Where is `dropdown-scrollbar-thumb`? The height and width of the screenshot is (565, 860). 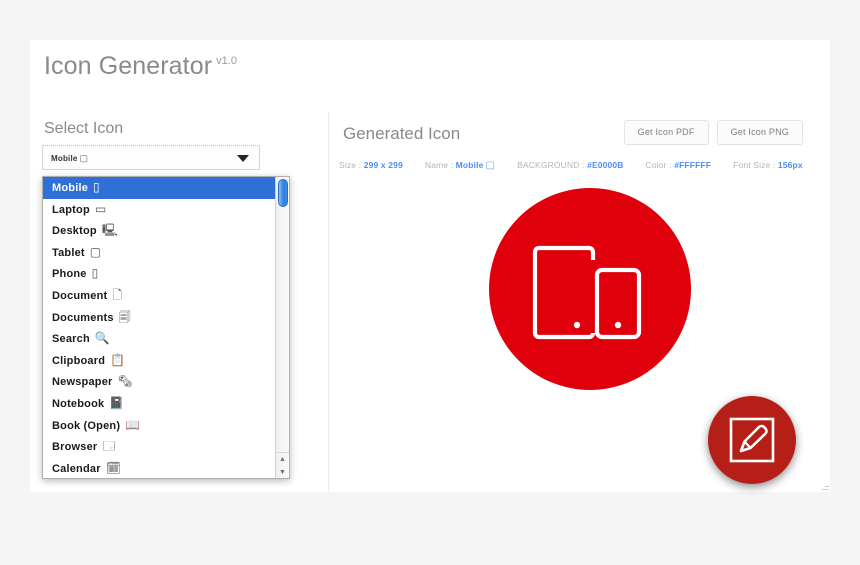 dropdown-scrollbar-thumb is located at coordinates (283, 193).